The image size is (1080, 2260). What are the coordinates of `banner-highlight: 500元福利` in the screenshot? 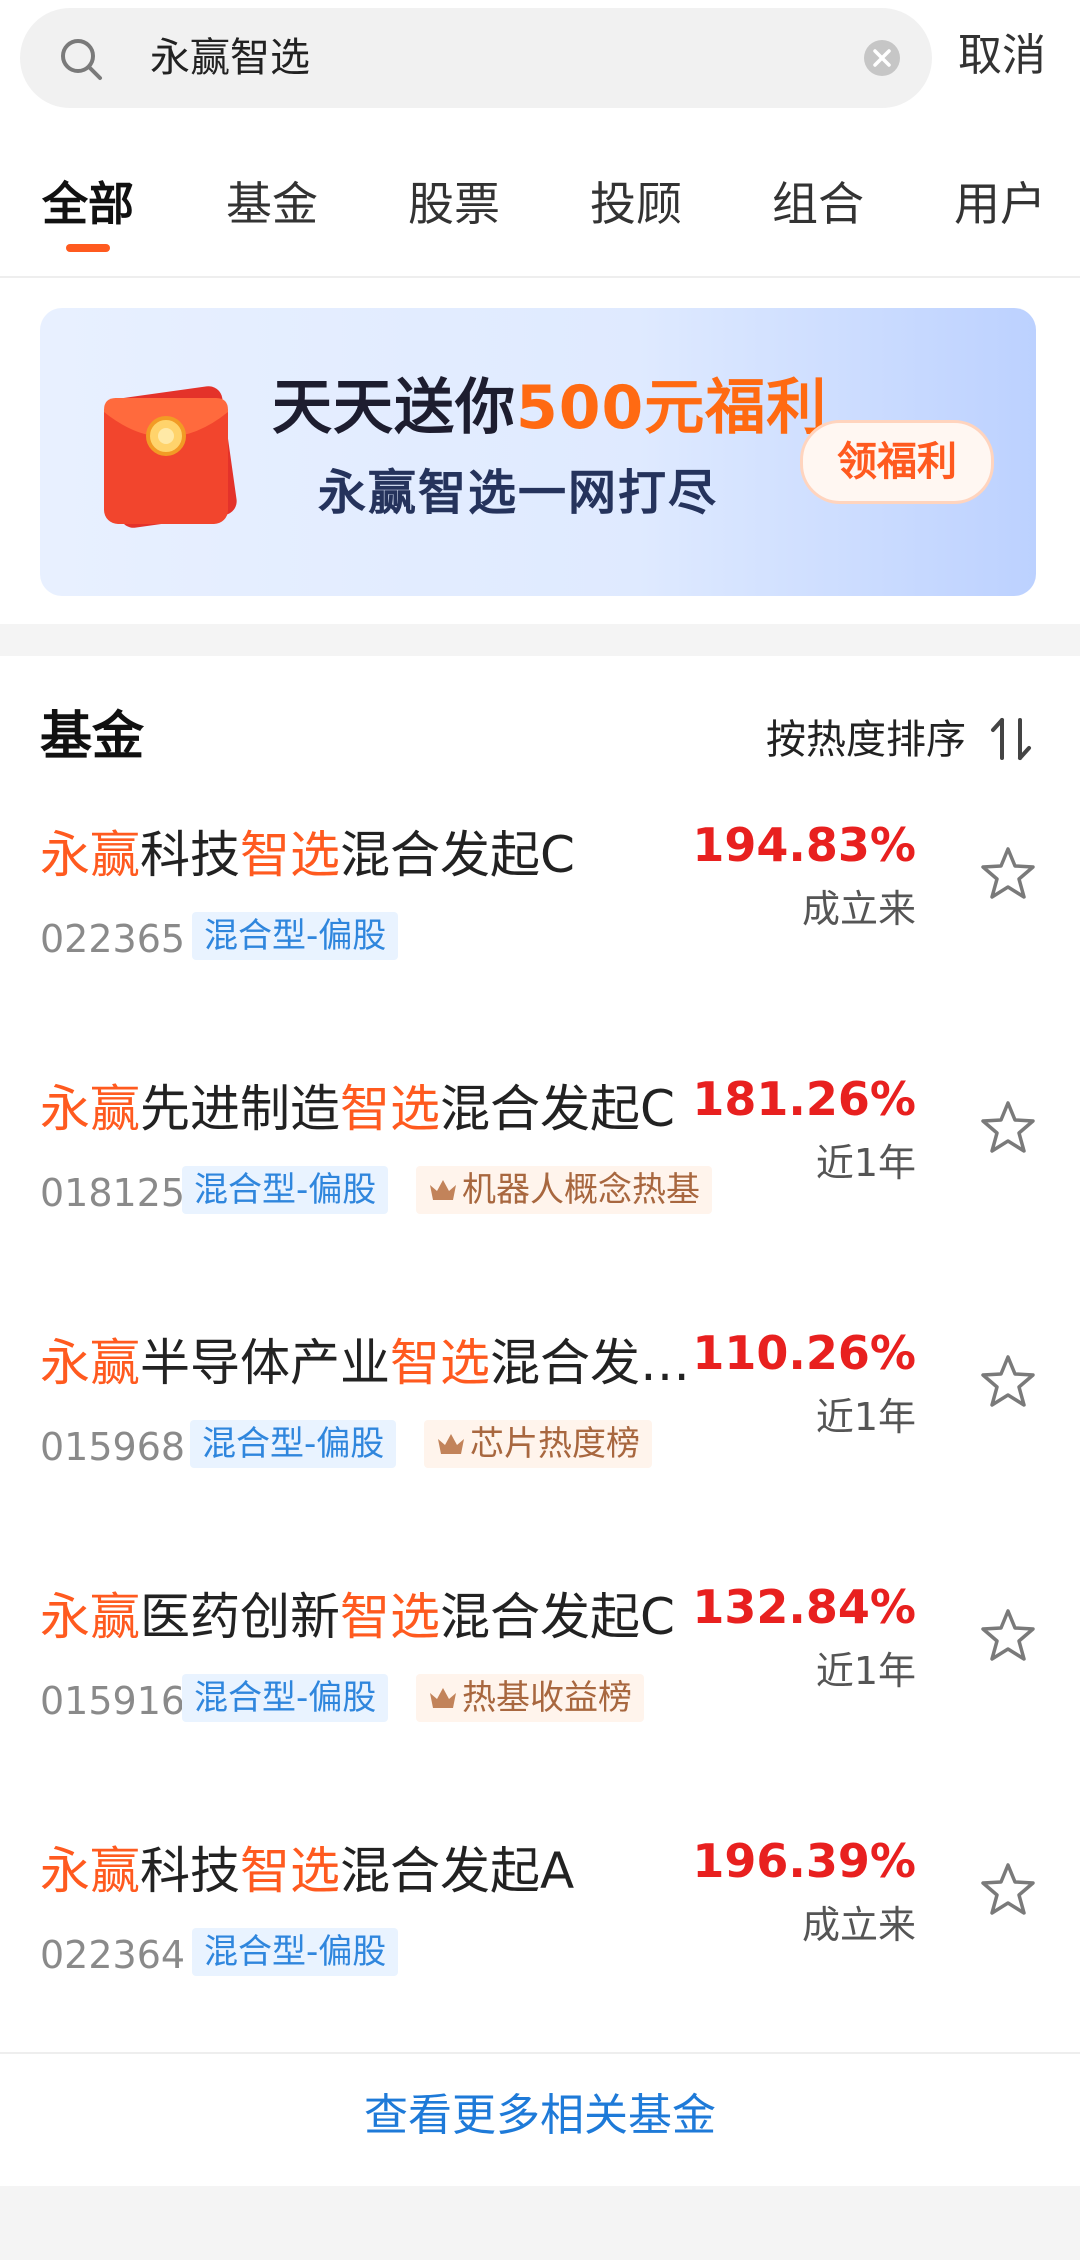 It's located at (672, 408).